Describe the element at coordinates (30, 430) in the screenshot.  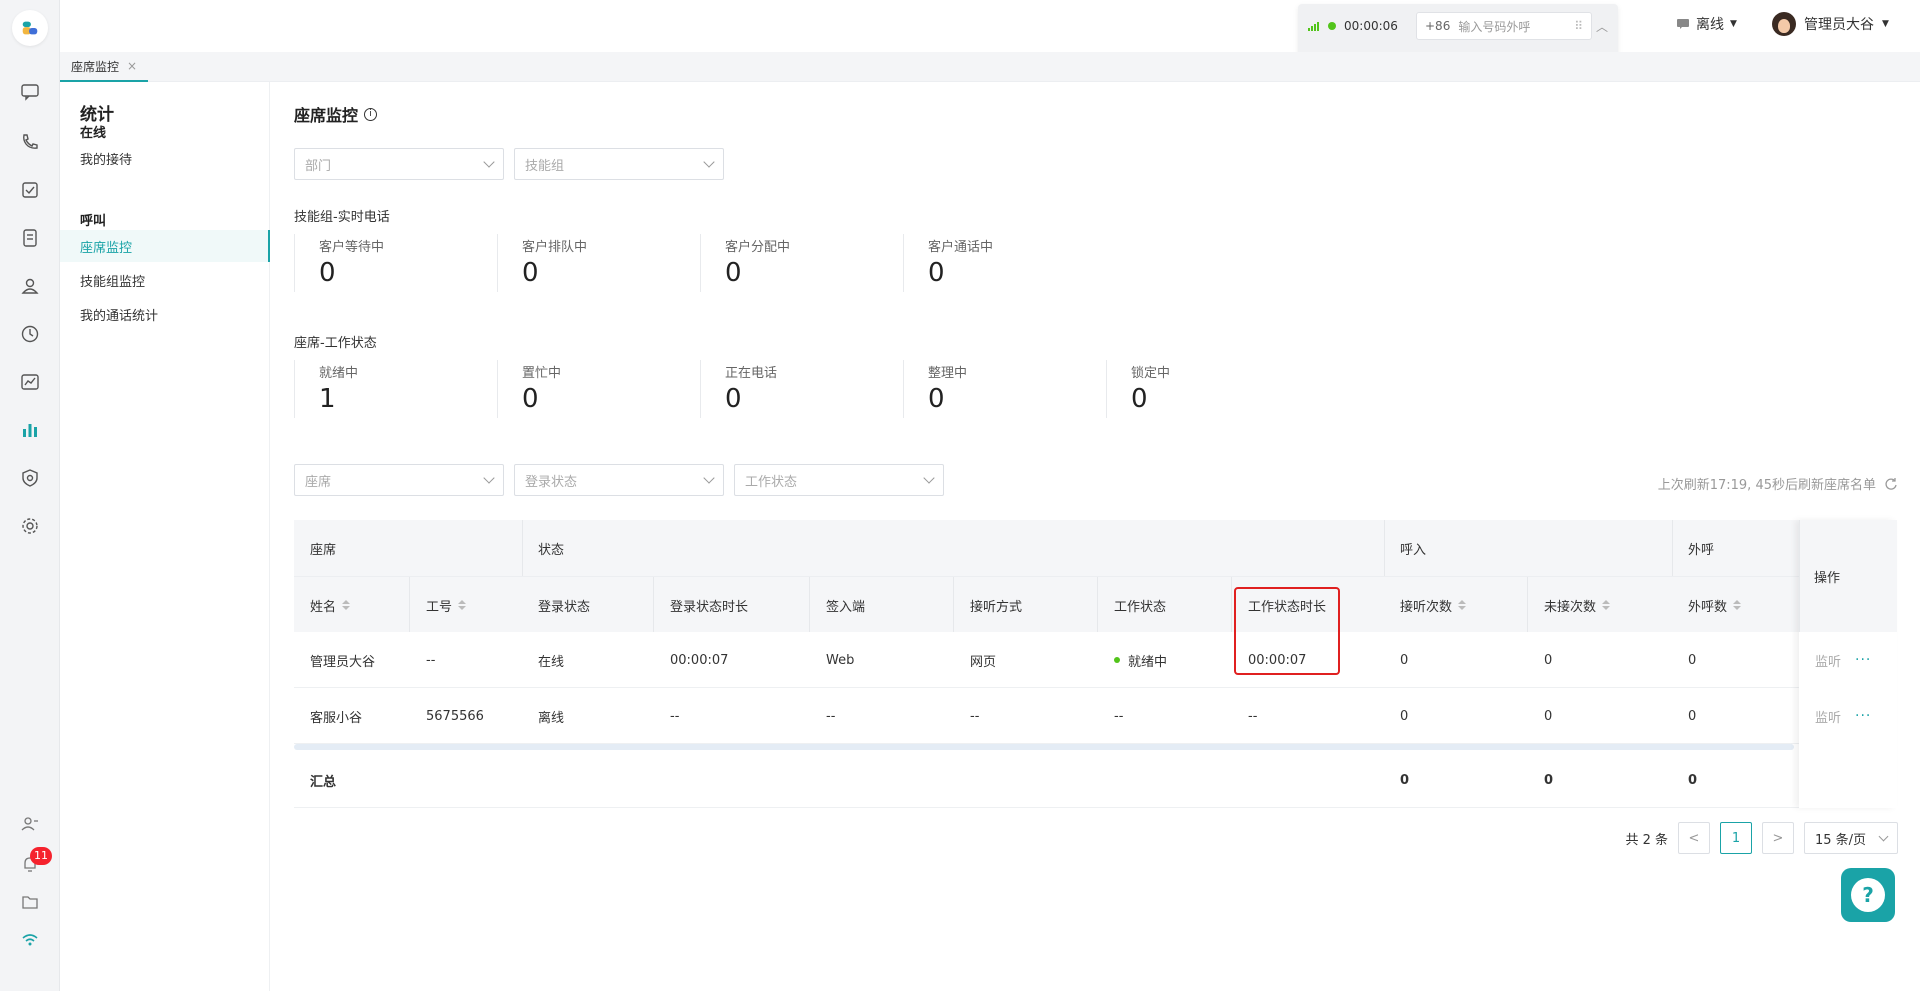
I see `statistics-icon` at that location.